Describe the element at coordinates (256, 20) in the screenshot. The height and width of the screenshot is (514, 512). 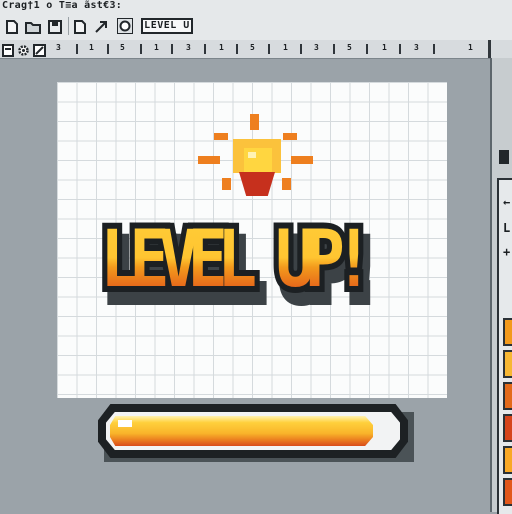
I see `title-bar: Crag†1 o T≡a ãst€3: LEVEL U` at that location.